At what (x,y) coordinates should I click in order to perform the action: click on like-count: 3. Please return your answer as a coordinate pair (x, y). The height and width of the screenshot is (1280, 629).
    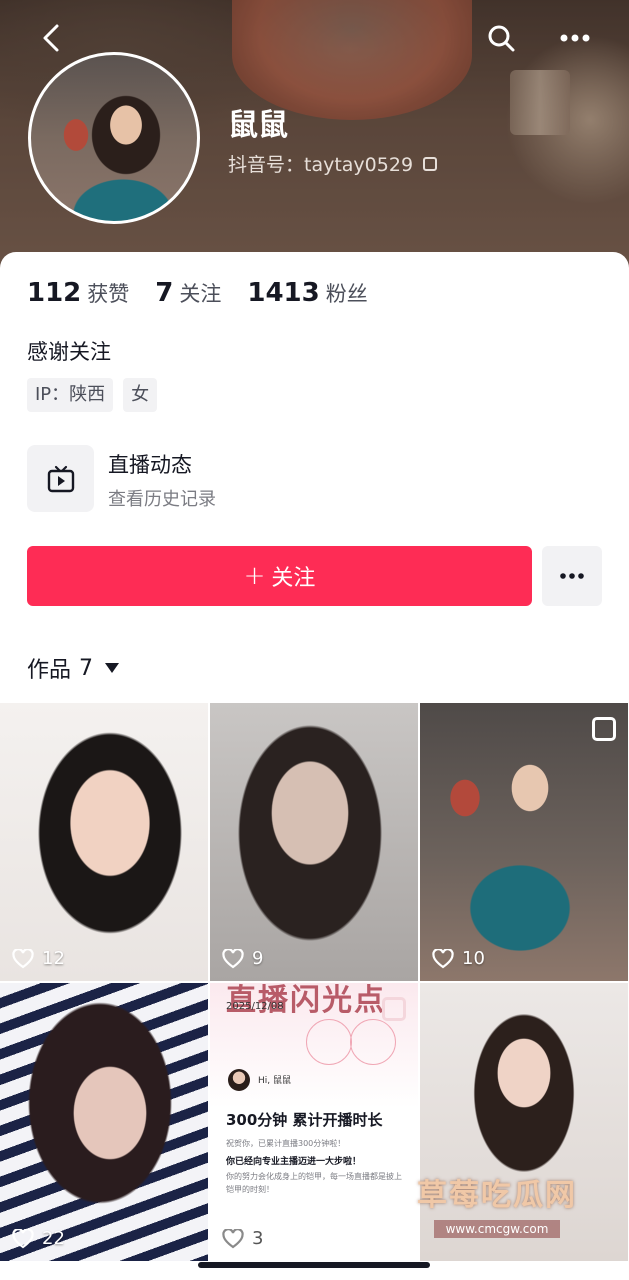
    Looking at the image, I should click on (242, 1238).